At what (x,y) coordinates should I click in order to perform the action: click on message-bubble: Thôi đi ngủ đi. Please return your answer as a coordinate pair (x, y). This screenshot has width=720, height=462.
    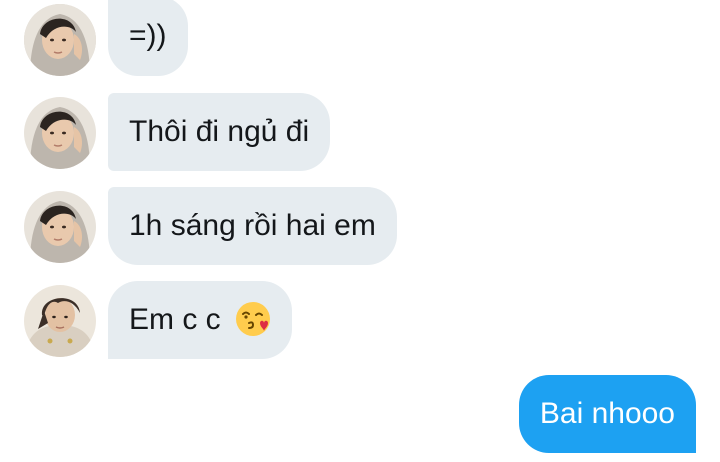
    Looking at the image, I should click on (219, 132).